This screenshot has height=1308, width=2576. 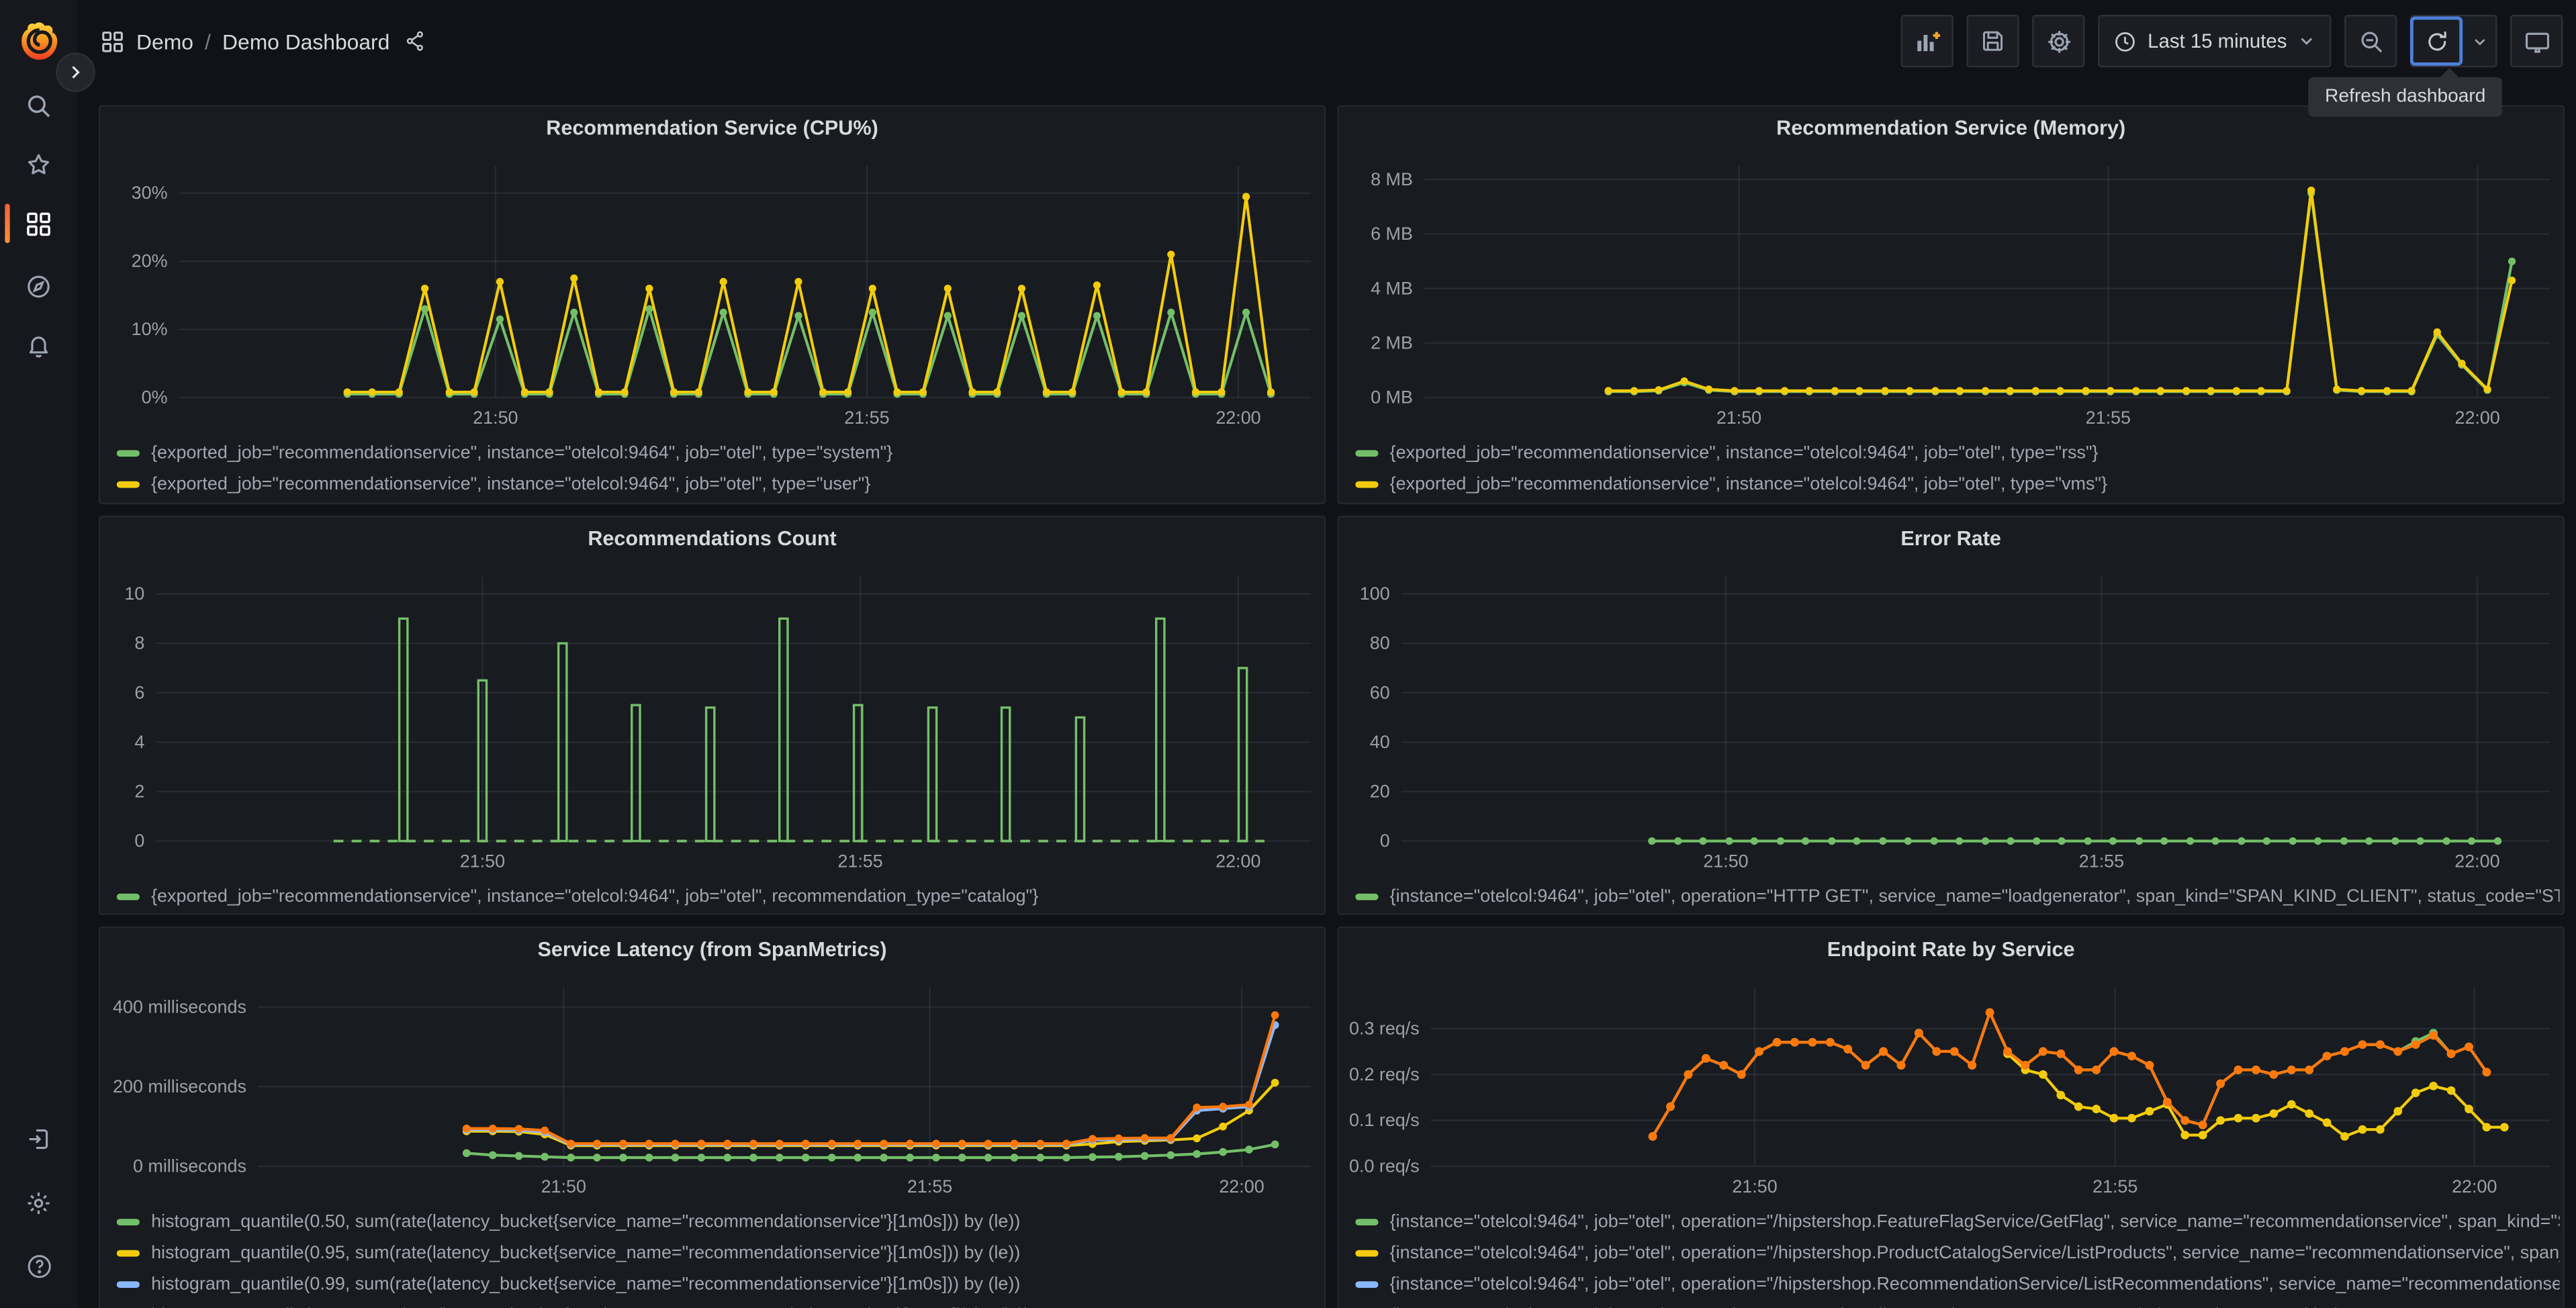 I want to click on panel-title: Recommendations Count, so click(x=712, y=539).